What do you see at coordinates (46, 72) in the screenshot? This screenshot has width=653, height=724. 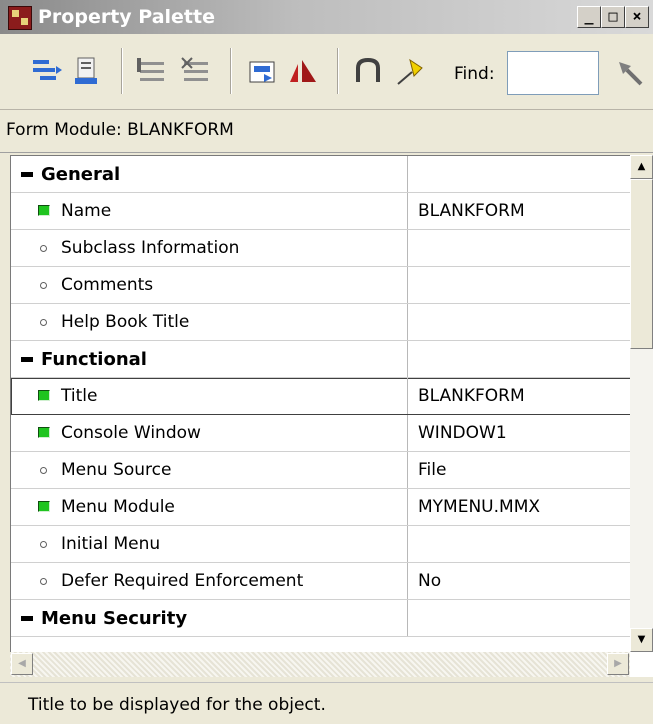 I see `copy-properties-icon` at bounding box center [46, 72].